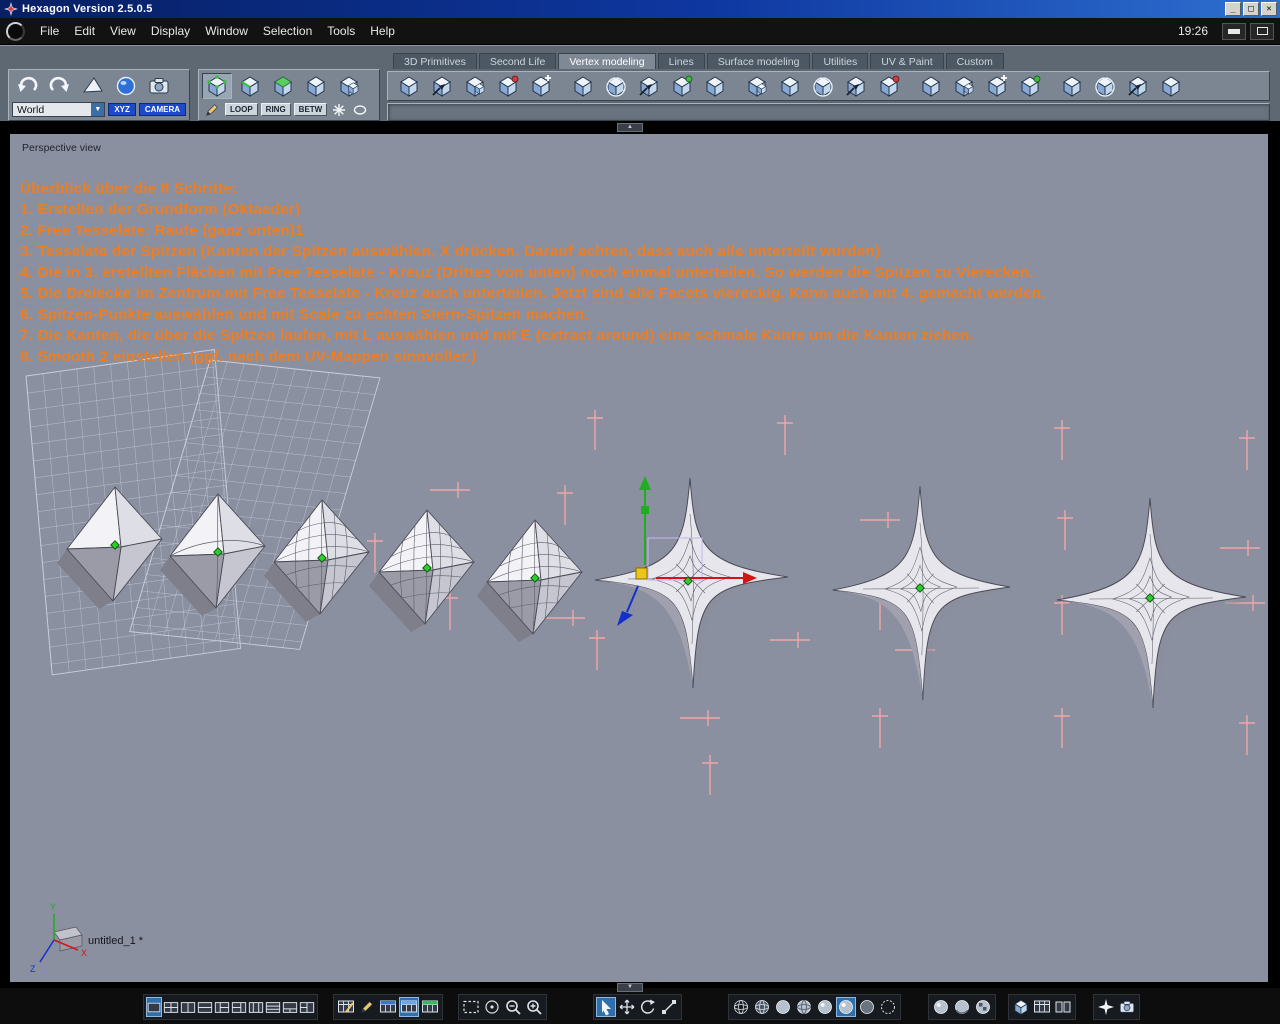 The width and height of the screenshot is (1280, 1024). What do you see at coordinates (60, 86) in the screenshot?
I see `redo-button` at bounding box center [60, 86].